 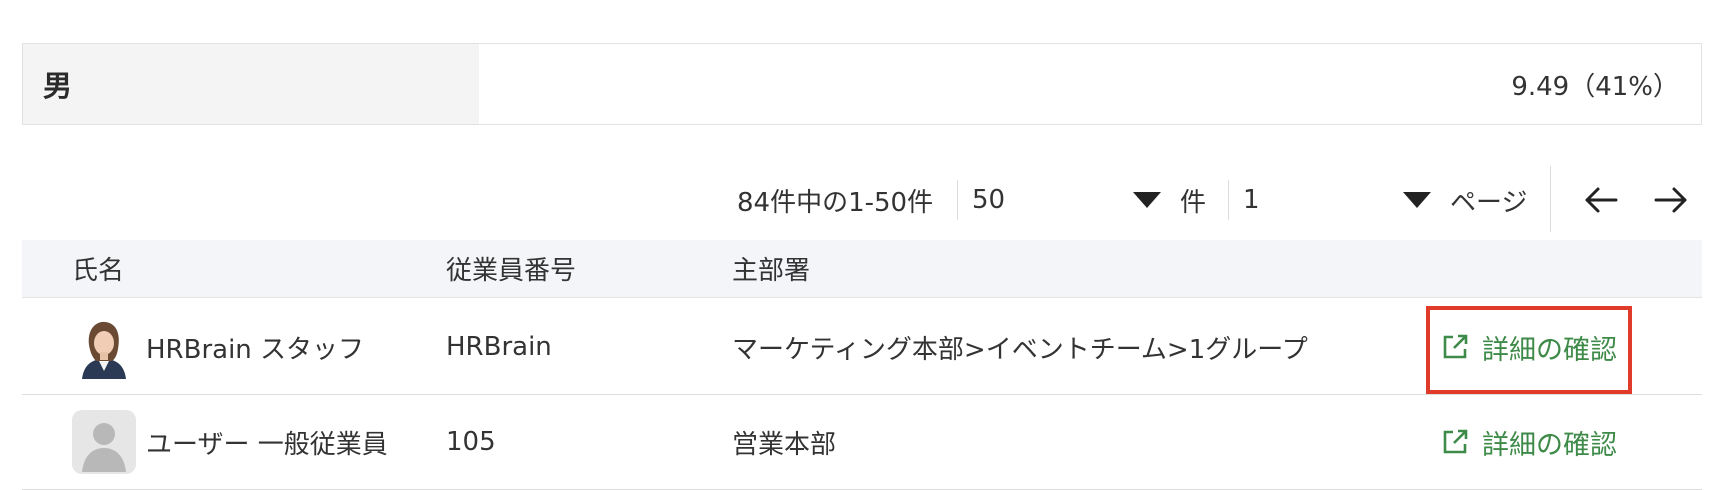 I want to click on employee-name: HRBrain スタッフ, so click(x=255, y=349).